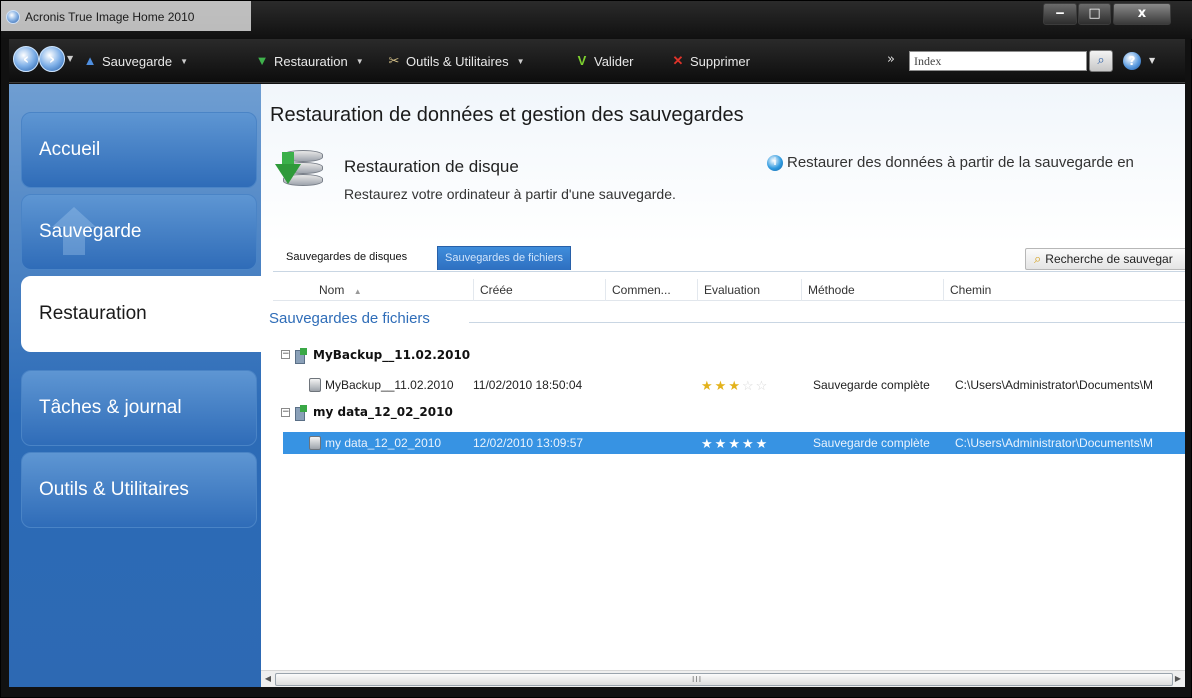 The height and width of the screenshot is (698, 1192). I want to click on row-name: MyBackup__11.02.2010, so click(389, 385).